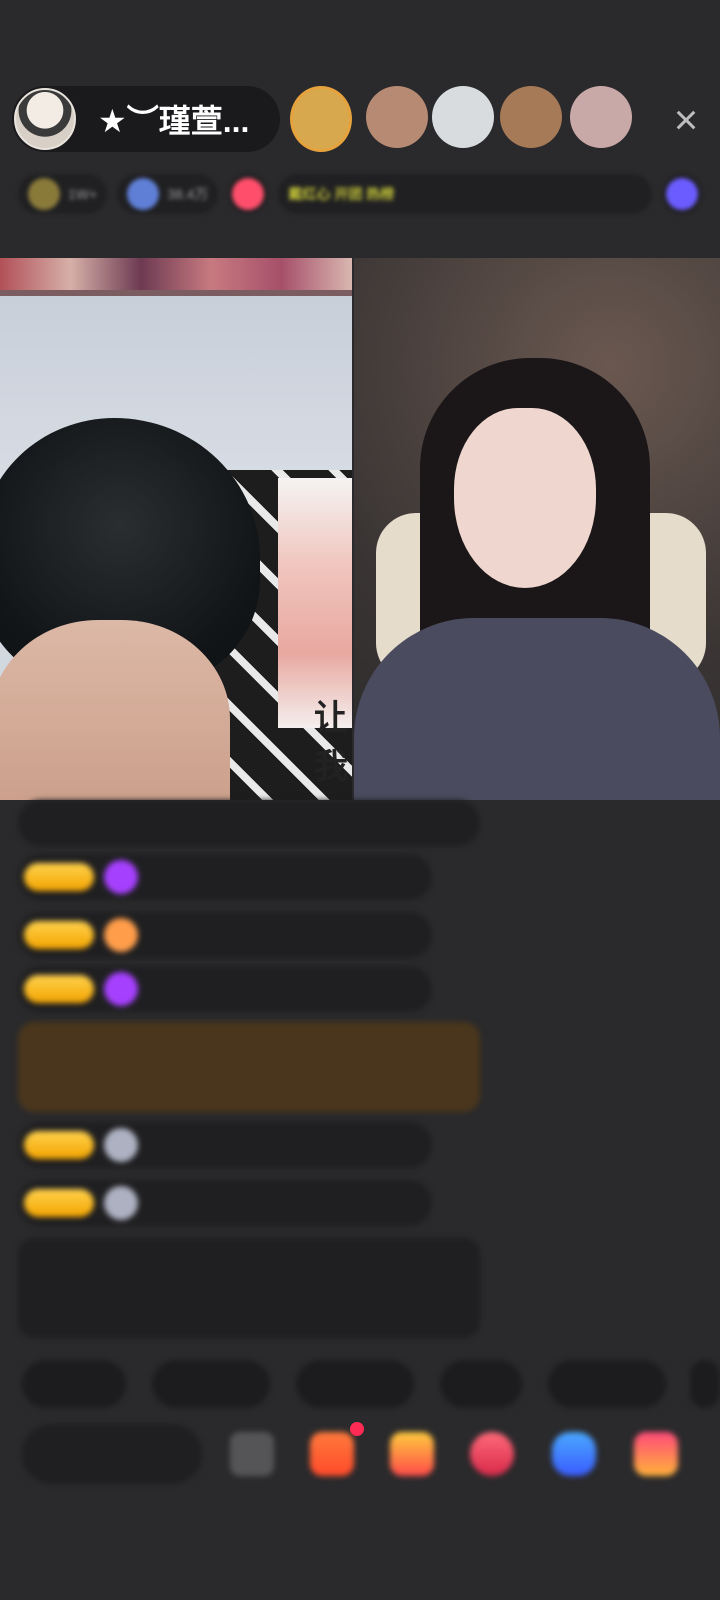 This screenshot has width=720, height=1600. What do you see at coordinates (45, 119) in the screenshot?
I see `host-avatar` at bounding box center [45, 119].